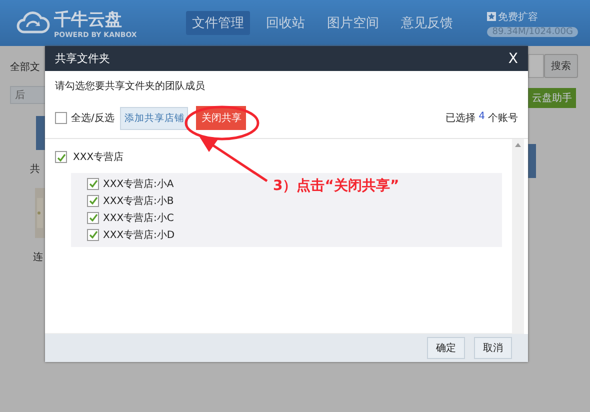 This screenshot has width=590, height=412. I want to click on star-icon, so click(491, 16).